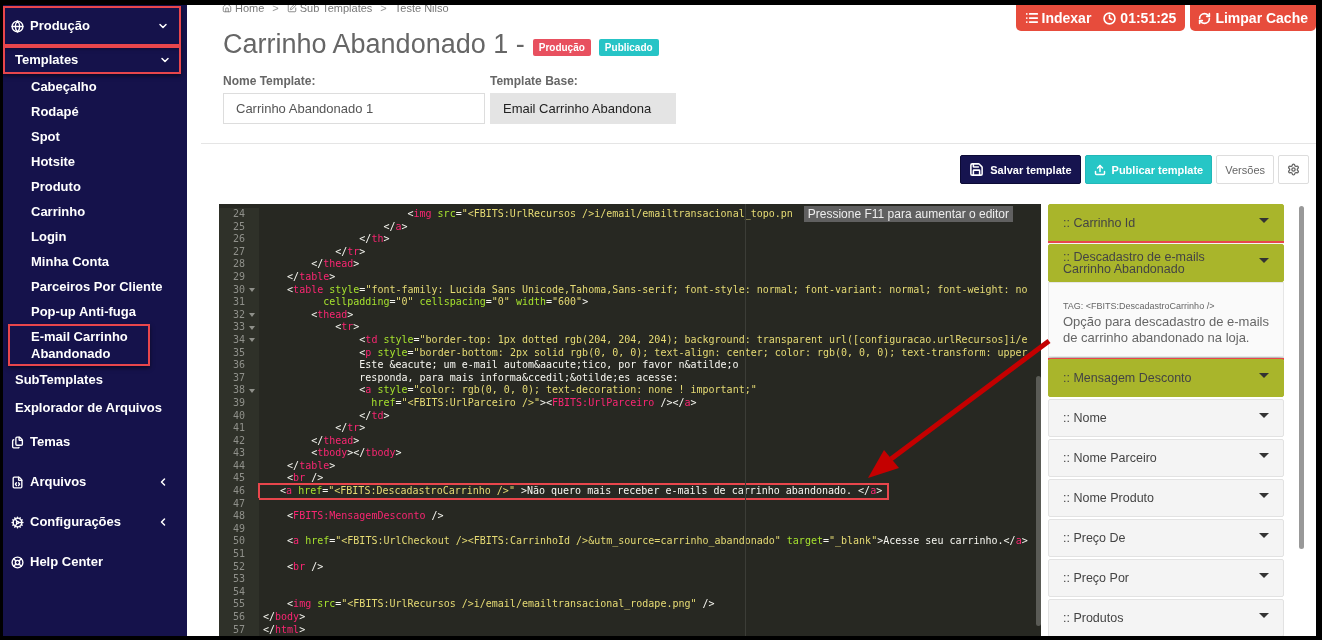 This screenshot has width=1322, height=640. What do you see at coordinates (92, 60) in the screenshot?
I see `sidebar-item: Templates` at bounding box center [92, 60].